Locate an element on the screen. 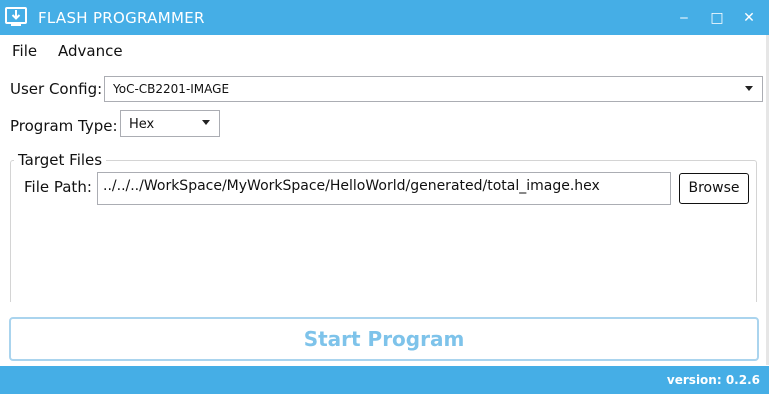 The height and width of the screenshot is (394, 769). status-bar: version: 0.2.6 is located at coordinates (384, 380).